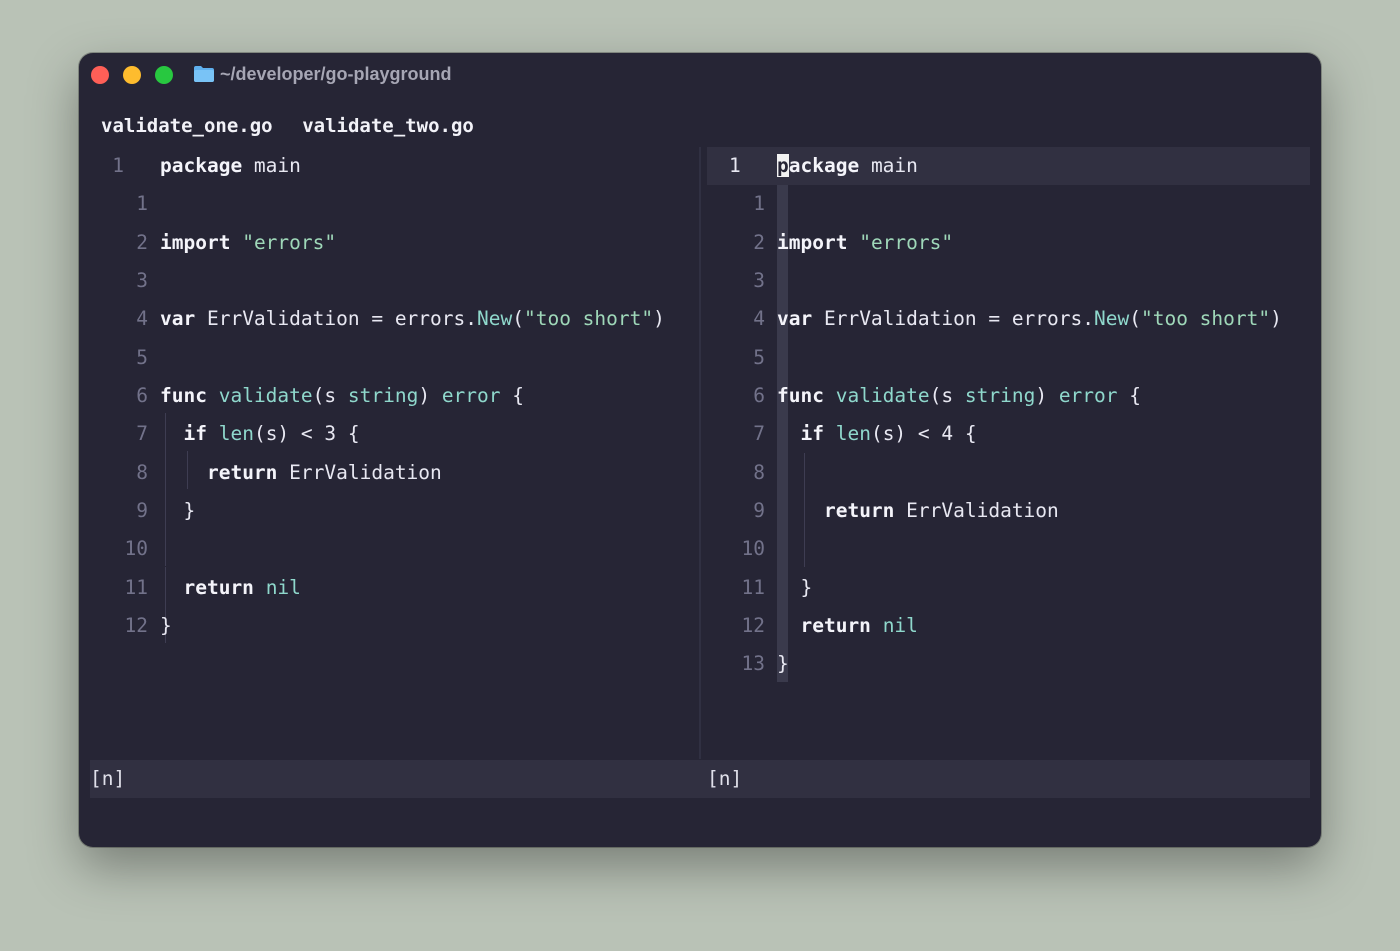  What do you see at coordinates (297, 130) in the screenshot?
I see `tab-bar: validate_one.go validate_two.go` at bounding box center [297, 130].